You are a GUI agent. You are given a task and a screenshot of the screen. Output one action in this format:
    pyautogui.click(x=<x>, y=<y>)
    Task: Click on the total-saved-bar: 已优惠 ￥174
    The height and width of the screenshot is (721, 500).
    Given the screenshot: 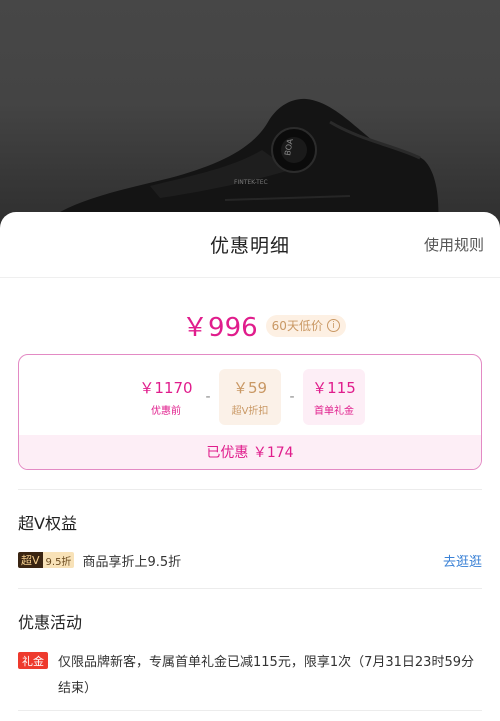 What is the action you would take?
    pyautogui.click(x=250, y=452)
    